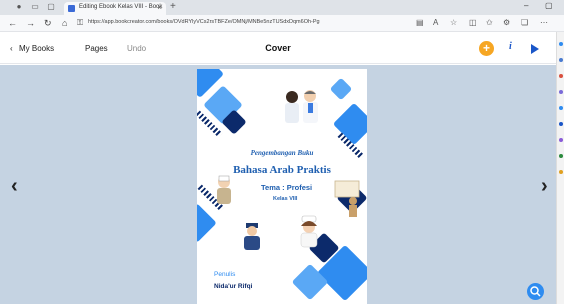  I want to click on teacher-board-illustration, so click(347, 198).